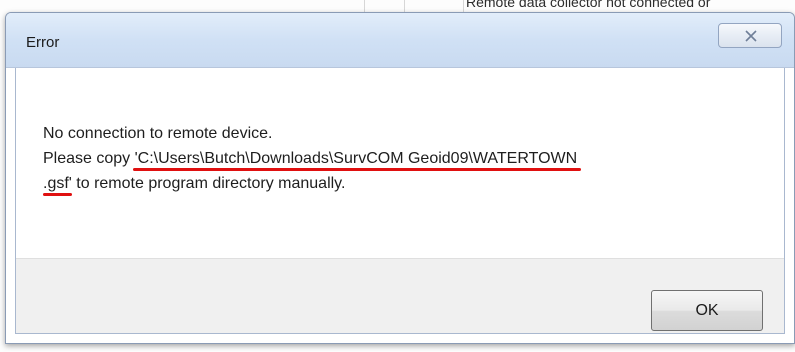 This screenshot has height=352, width=795. I want to click on path-underline, so click(357, 169).